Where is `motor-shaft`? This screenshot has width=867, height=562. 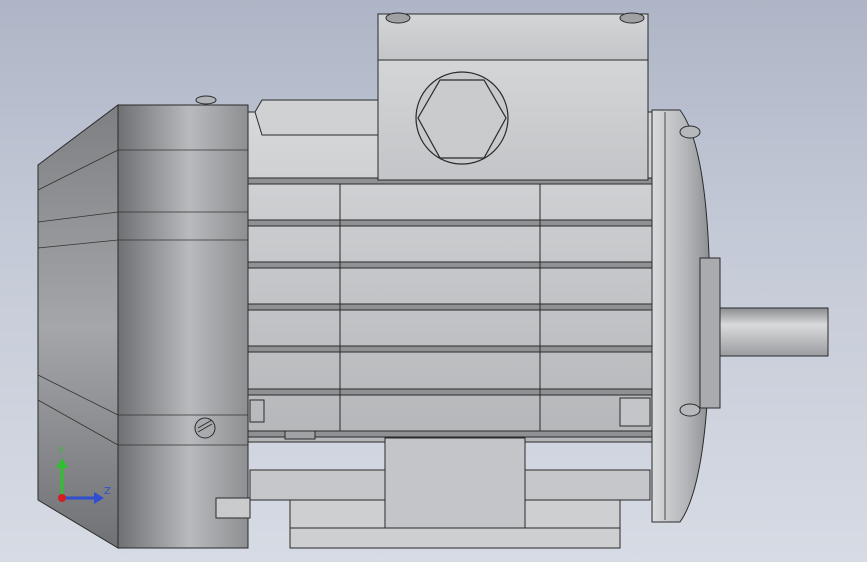 motor-shaft is located at coordinates (774, 332).